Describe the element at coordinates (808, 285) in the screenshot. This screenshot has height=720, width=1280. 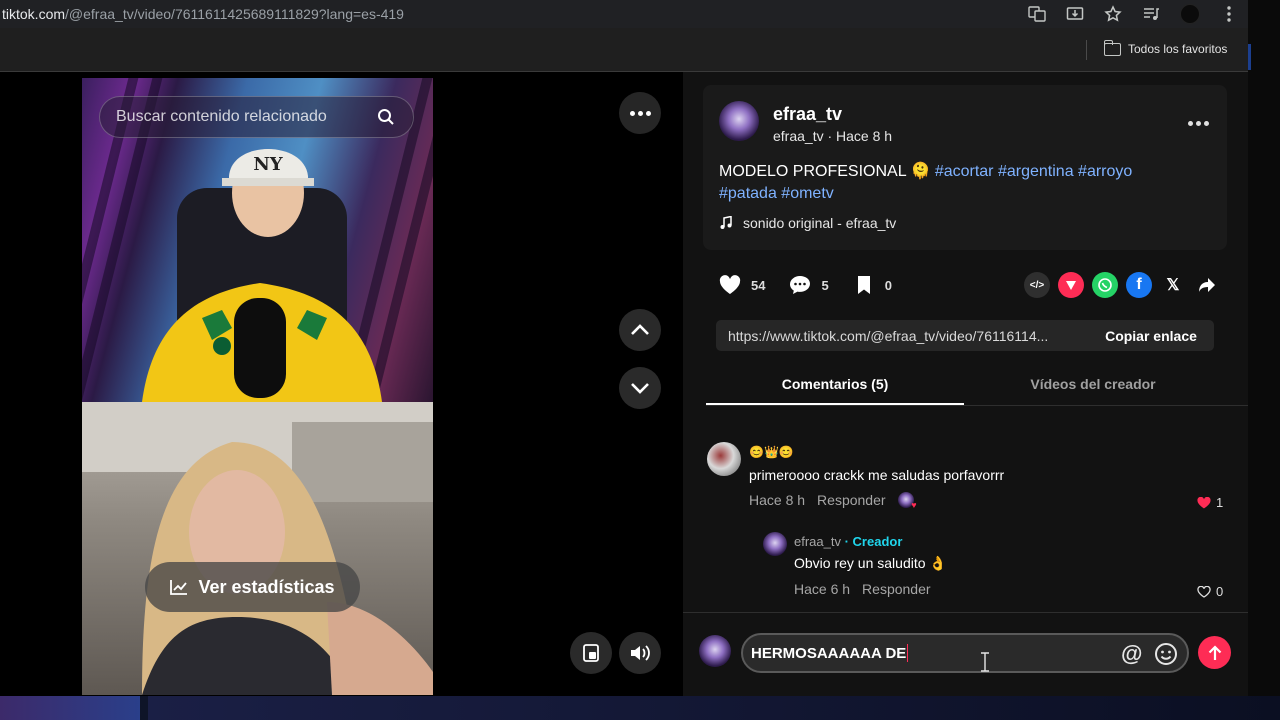
I see `comment-button: 5` at that location.